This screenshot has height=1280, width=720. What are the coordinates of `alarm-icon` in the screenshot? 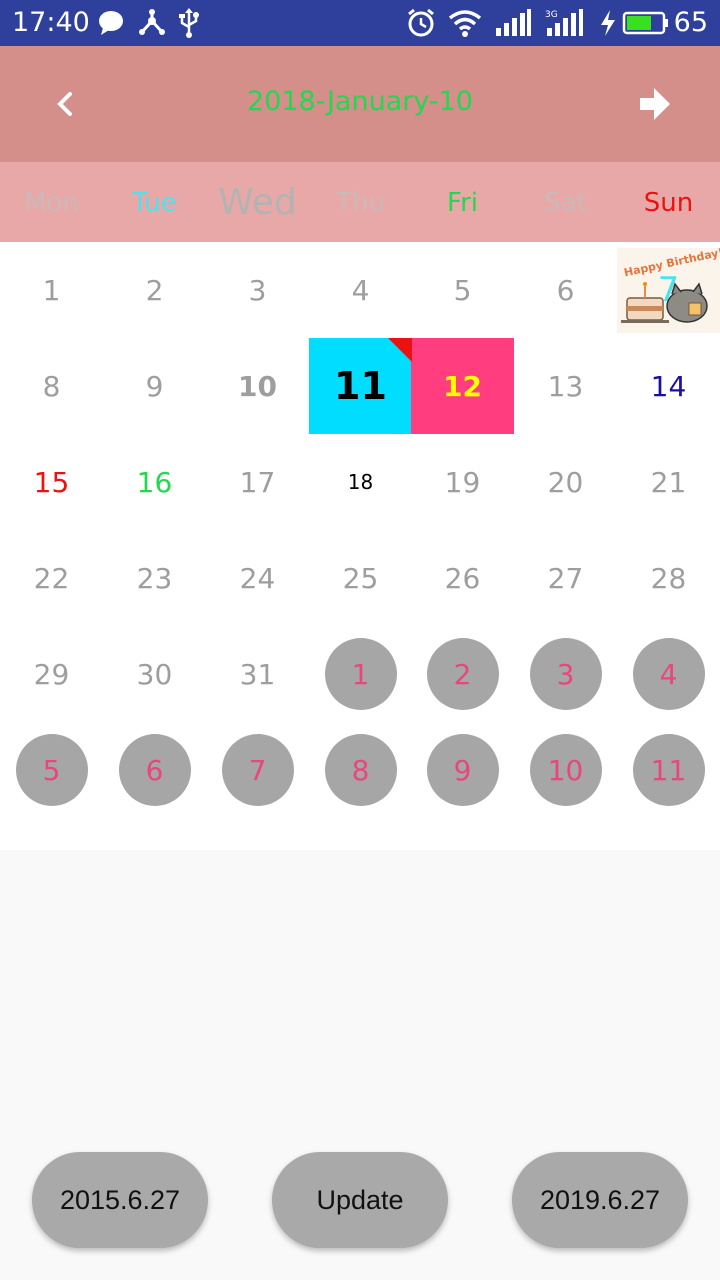 It's located at (421, 22).